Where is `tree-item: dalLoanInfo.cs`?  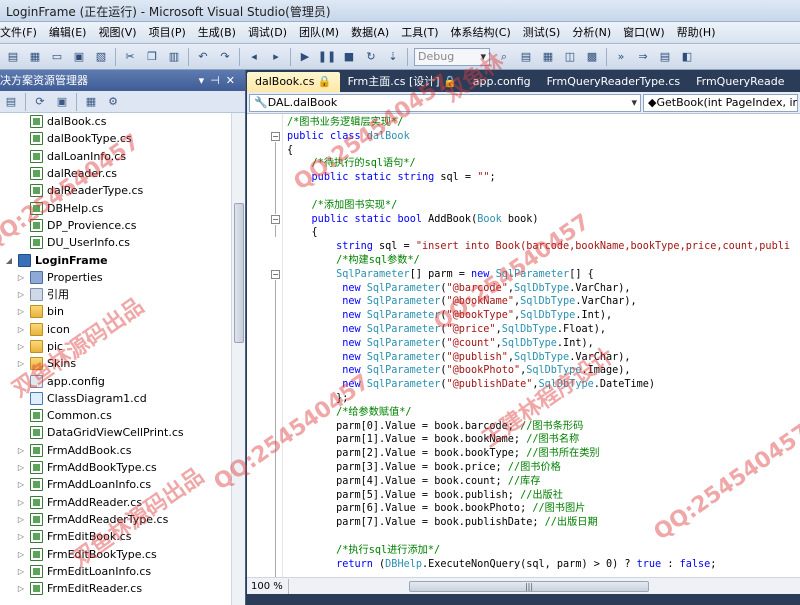 tree-item: dalLoanInfo.cs is located at coordinates (116, 156).